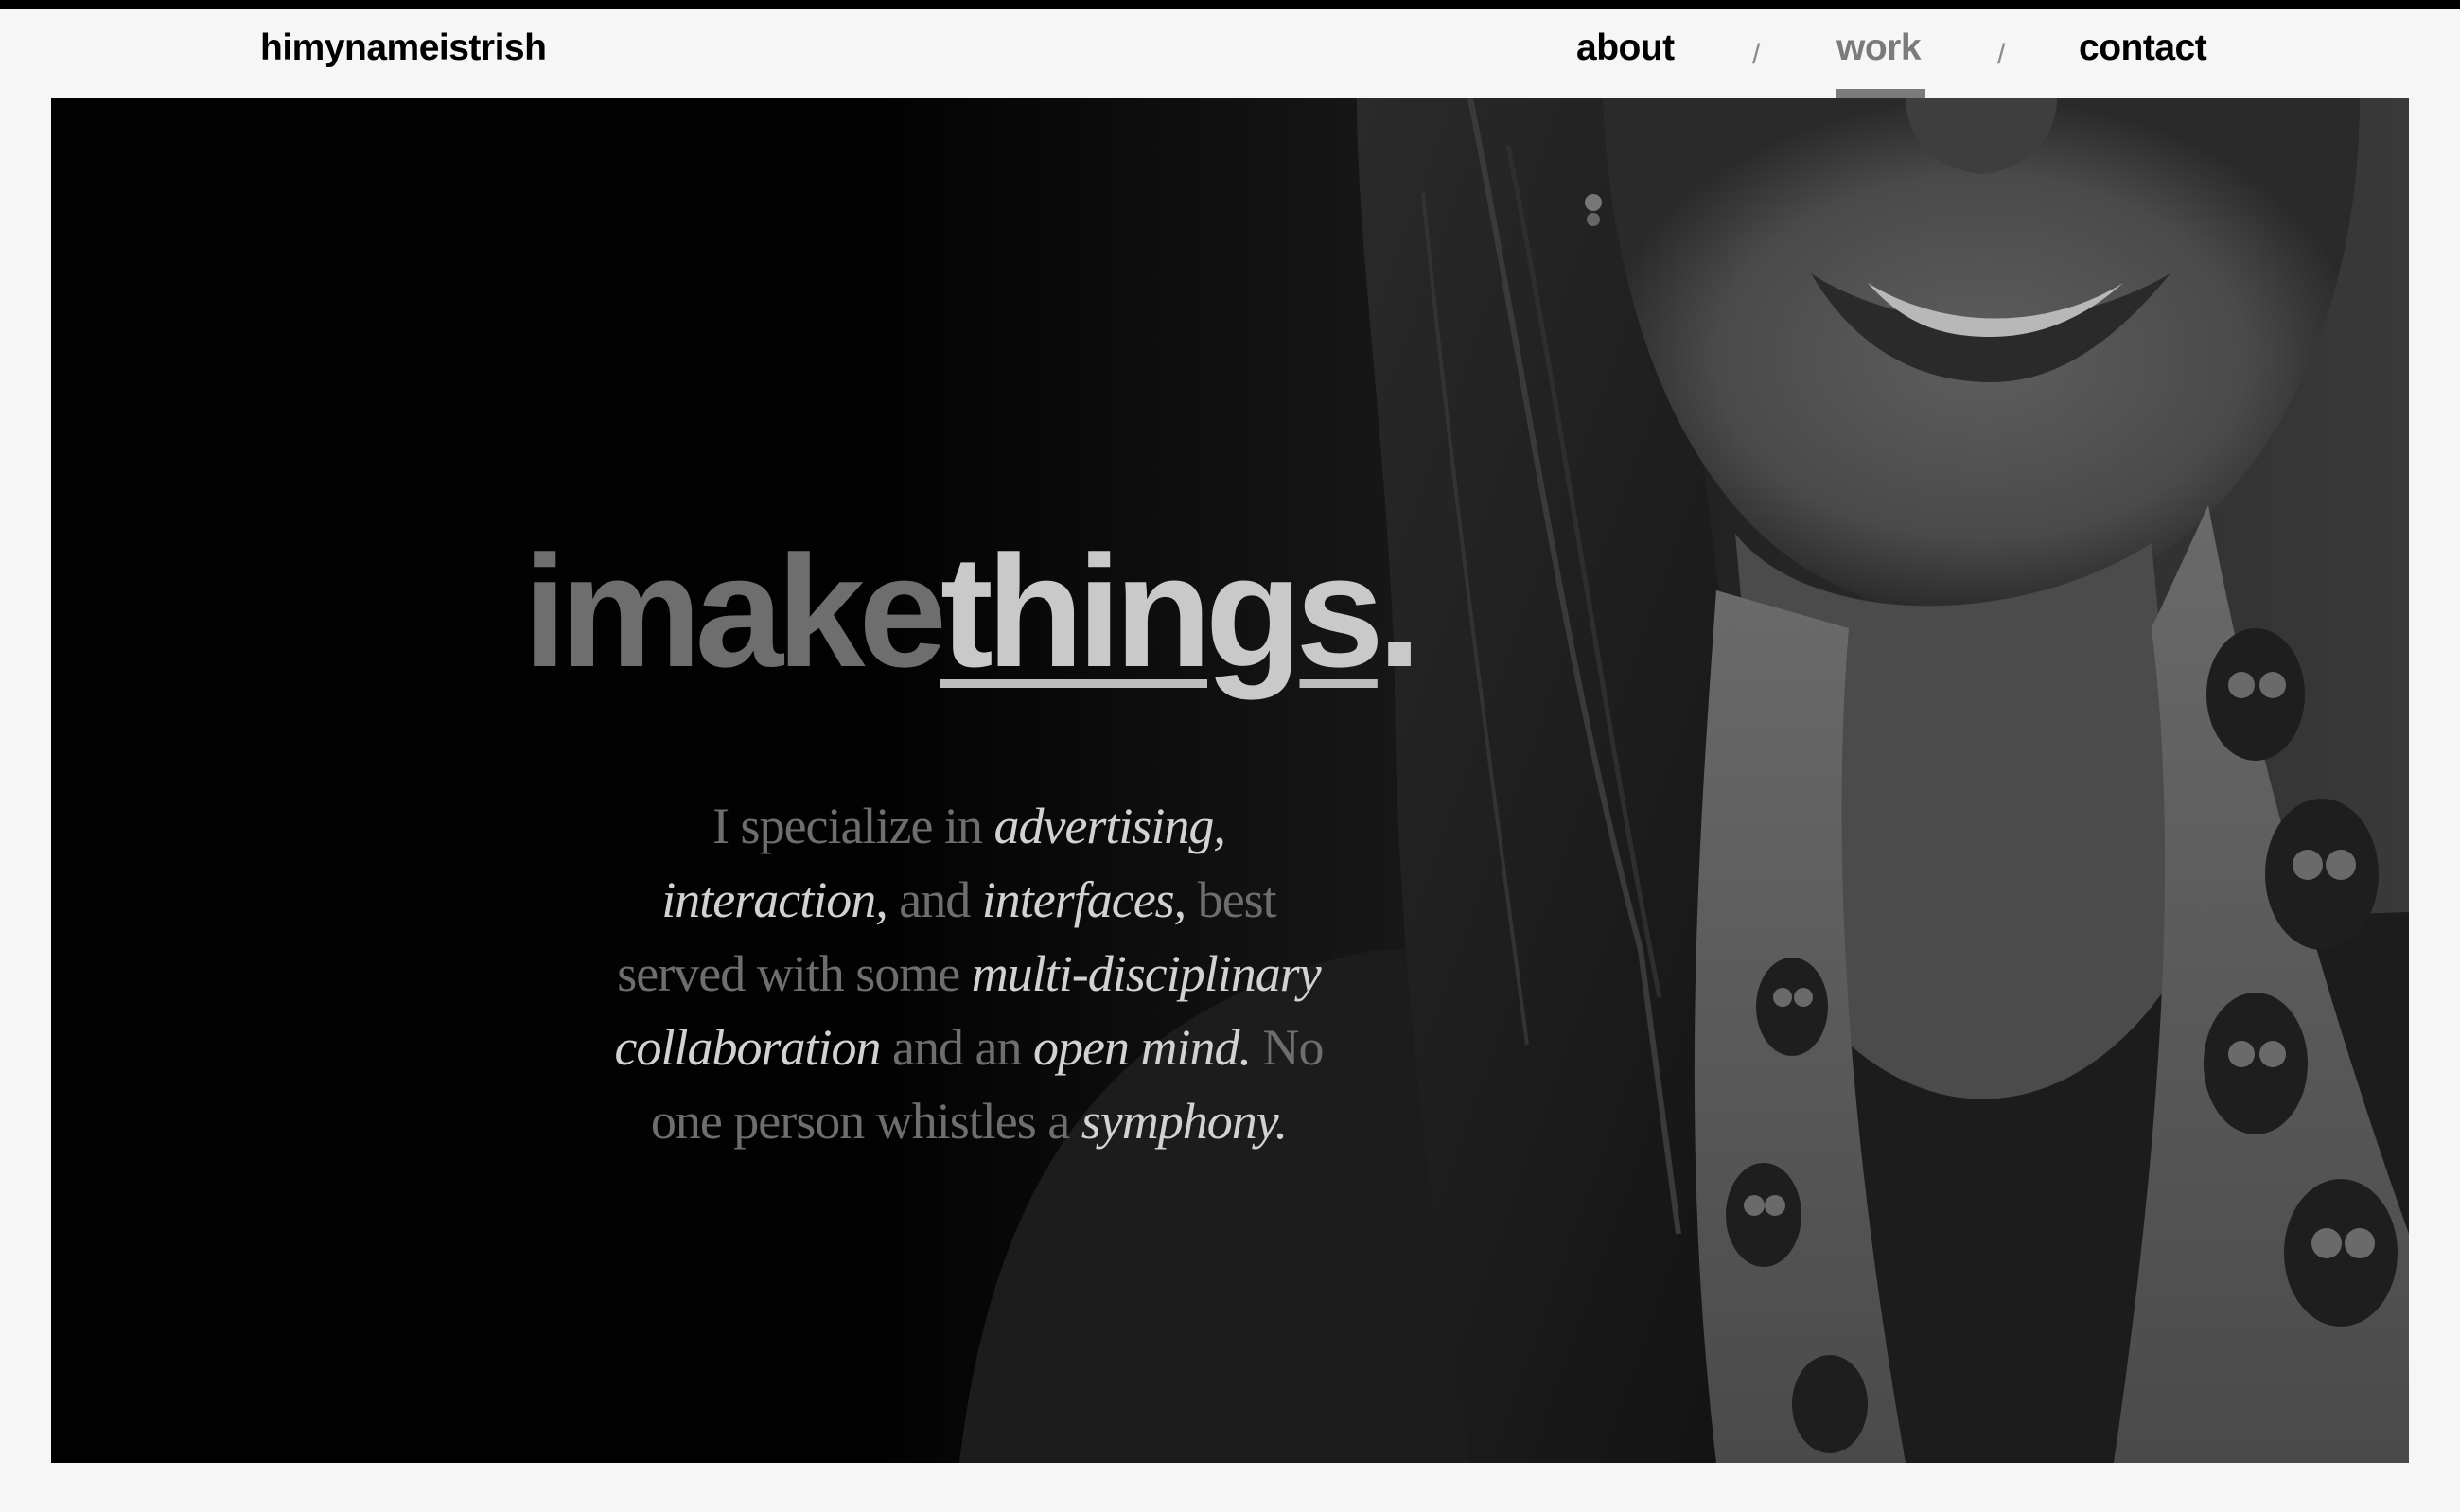 The width and height of the screenshot is (2460, 1512). I want to click on tagline-emphasis: symphony., so click(1184, 1121).